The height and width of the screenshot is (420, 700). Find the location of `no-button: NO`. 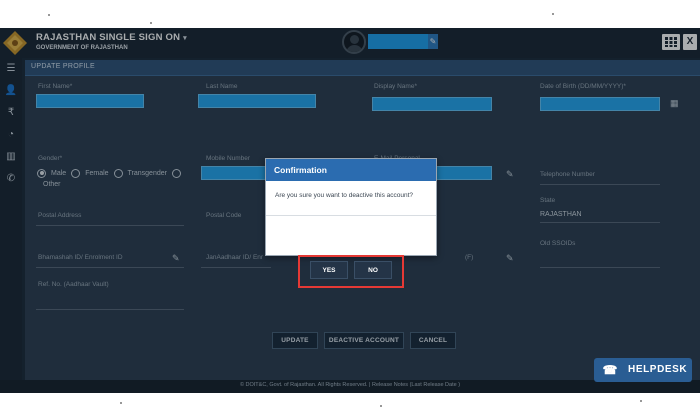

no-button: NO is located at coordinates (373, 270).